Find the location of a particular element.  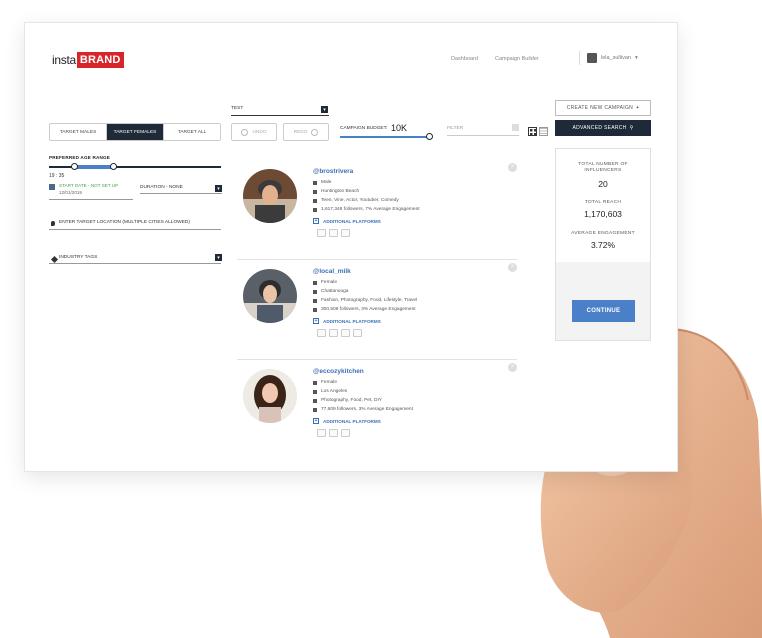

age-range-values: 19 : 35 is located at coordinates (56, 176).